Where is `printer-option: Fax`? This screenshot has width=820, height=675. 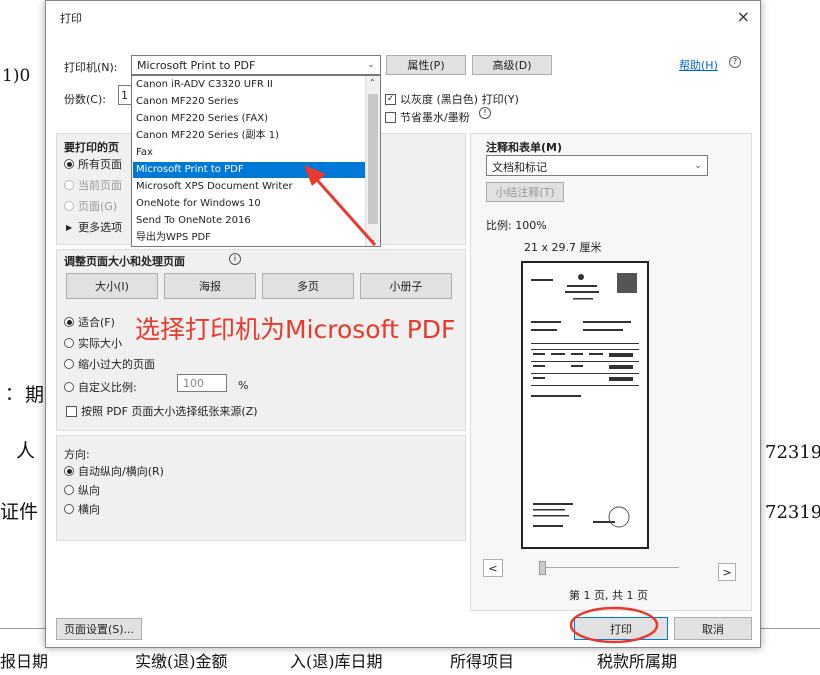 printer-option: Fax is located at coordinates (249, 153).